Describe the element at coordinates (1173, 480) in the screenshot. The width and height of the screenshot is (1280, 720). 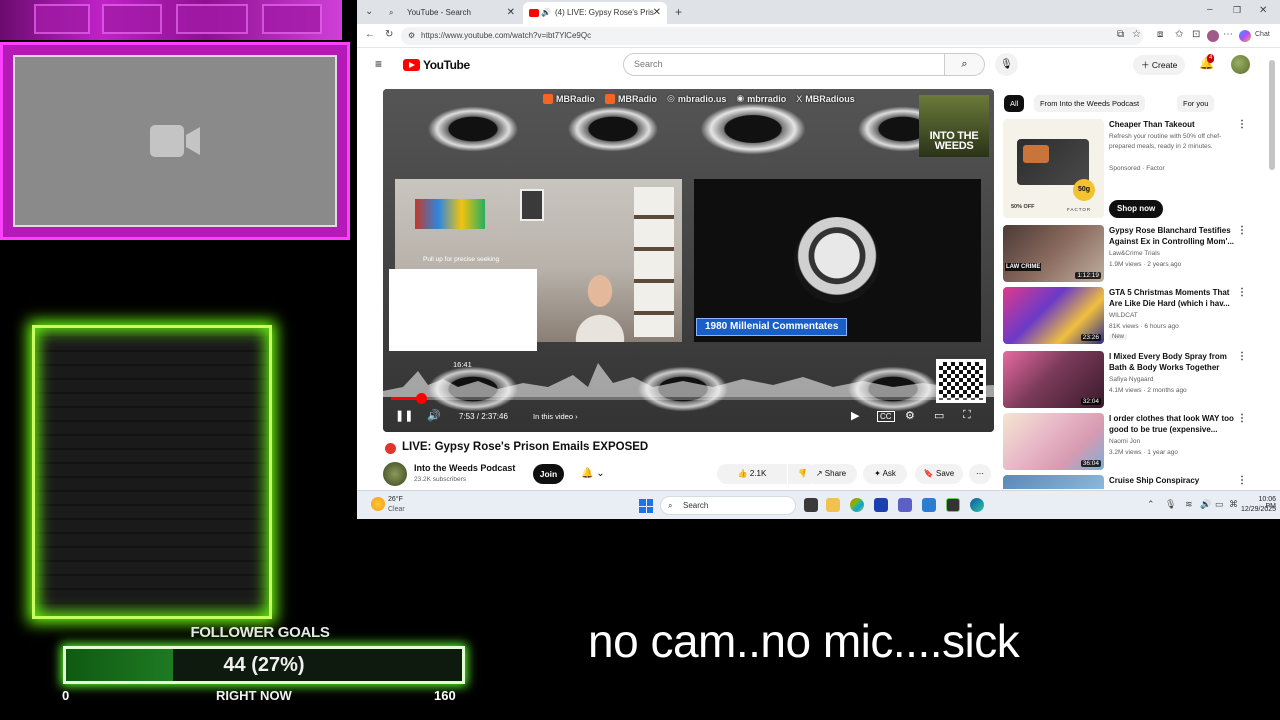
I see `recommended-title: Cruise Ship Conspiracy` at that location.